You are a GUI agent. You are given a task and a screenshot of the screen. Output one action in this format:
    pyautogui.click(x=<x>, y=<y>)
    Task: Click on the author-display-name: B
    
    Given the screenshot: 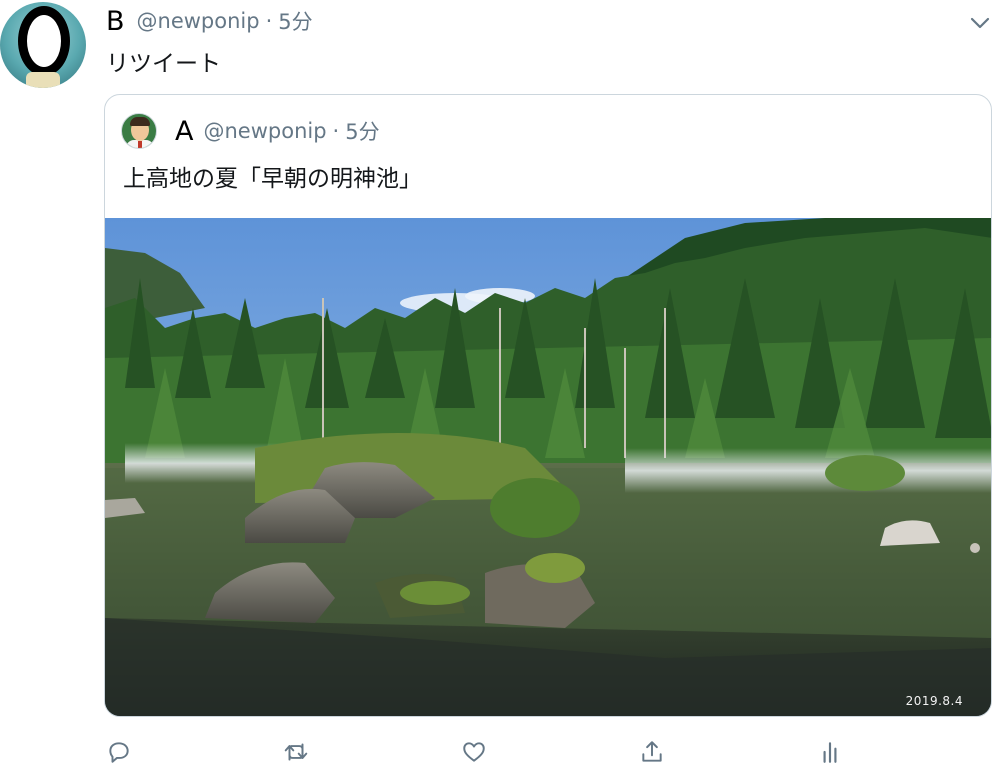 What is the action you would take?
    pyautogui.click(x=115, y=21)
    